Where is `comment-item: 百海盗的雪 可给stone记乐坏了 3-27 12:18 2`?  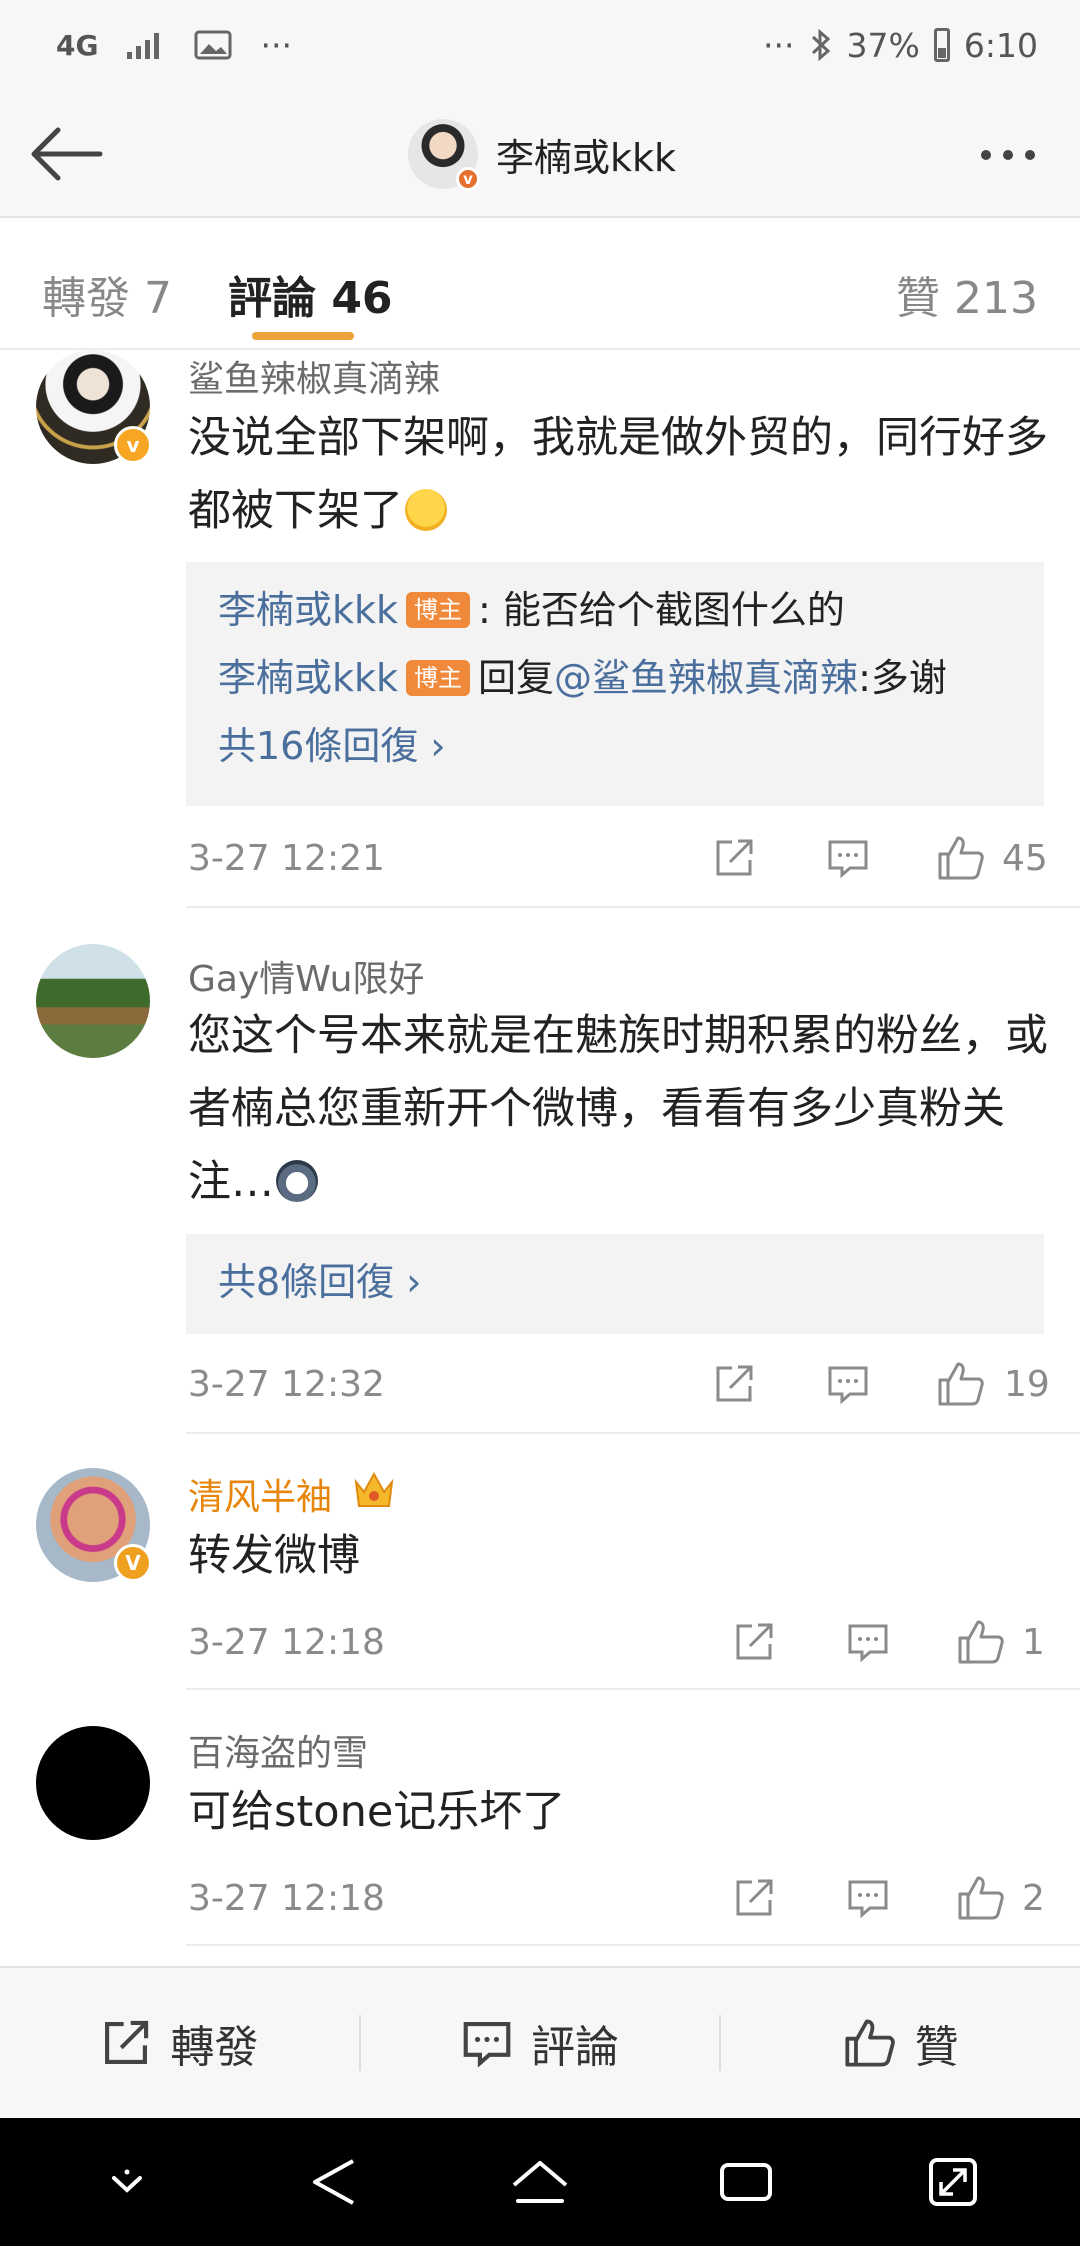
comment-item: 百海盗的雪 可给stone记乐坏了 3-27 12:18 2 is located at coordinates (540, 1834).